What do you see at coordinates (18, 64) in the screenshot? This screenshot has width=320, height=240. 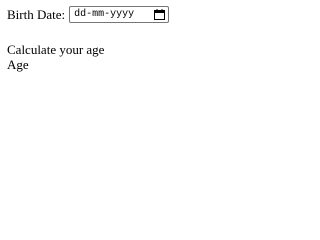 I see `age-output-text: Age` at bounding box center [18, 64].